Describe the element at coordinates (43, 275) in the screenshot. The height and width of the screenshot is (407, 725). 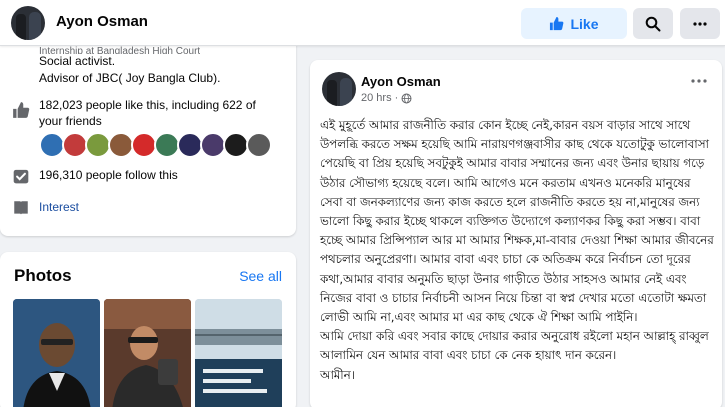
I see `photos-title: Photos` at that location.